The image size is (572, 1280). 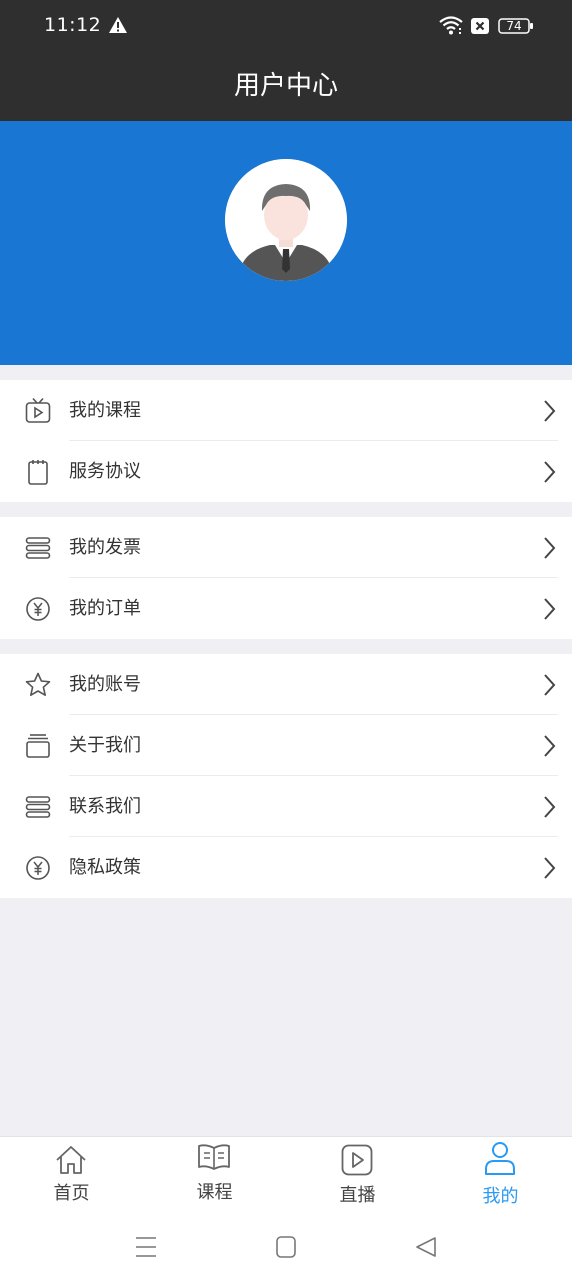 What do you see at coordinates (500, 1158) in the screenshot?
I see `user-icon` at bounding box center [500, 1158].